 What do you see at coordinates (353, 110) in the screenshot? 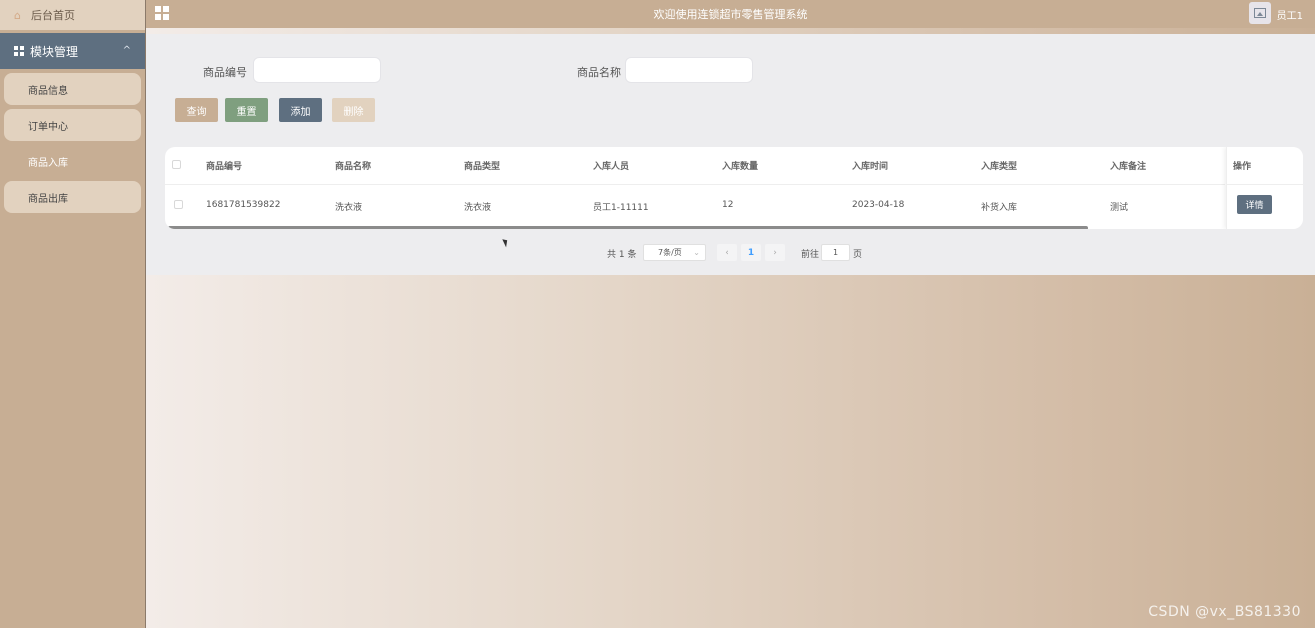
I see `delete-button: 删除` at bounding box center [353, 110].